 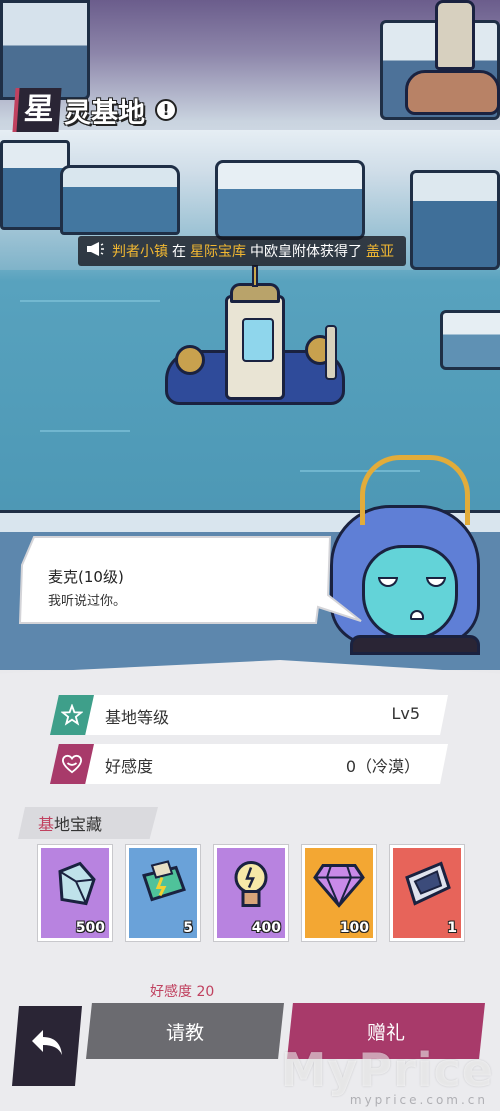 I want to click on treasure-title-first: 基, so click(x=46, y=824).